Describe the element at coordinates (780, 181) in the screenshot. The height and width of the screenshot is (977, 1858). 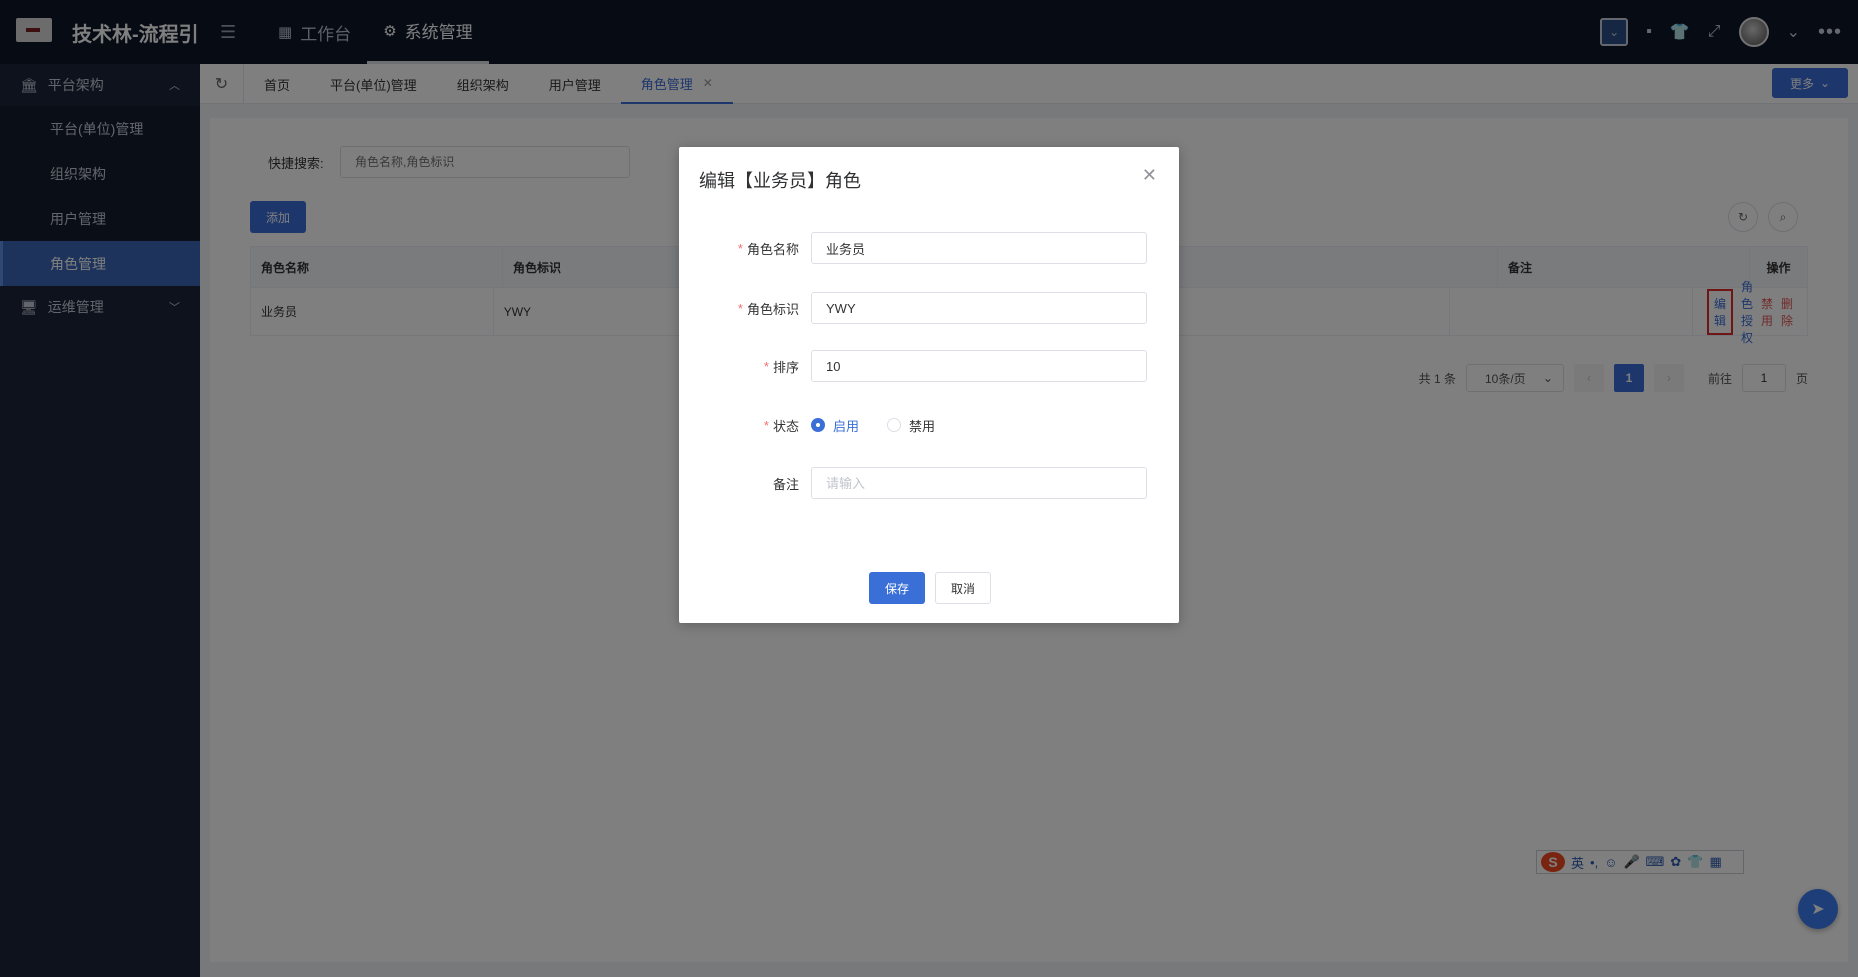
I see `dialog-title: 编辑【业务员】角色` at that location.